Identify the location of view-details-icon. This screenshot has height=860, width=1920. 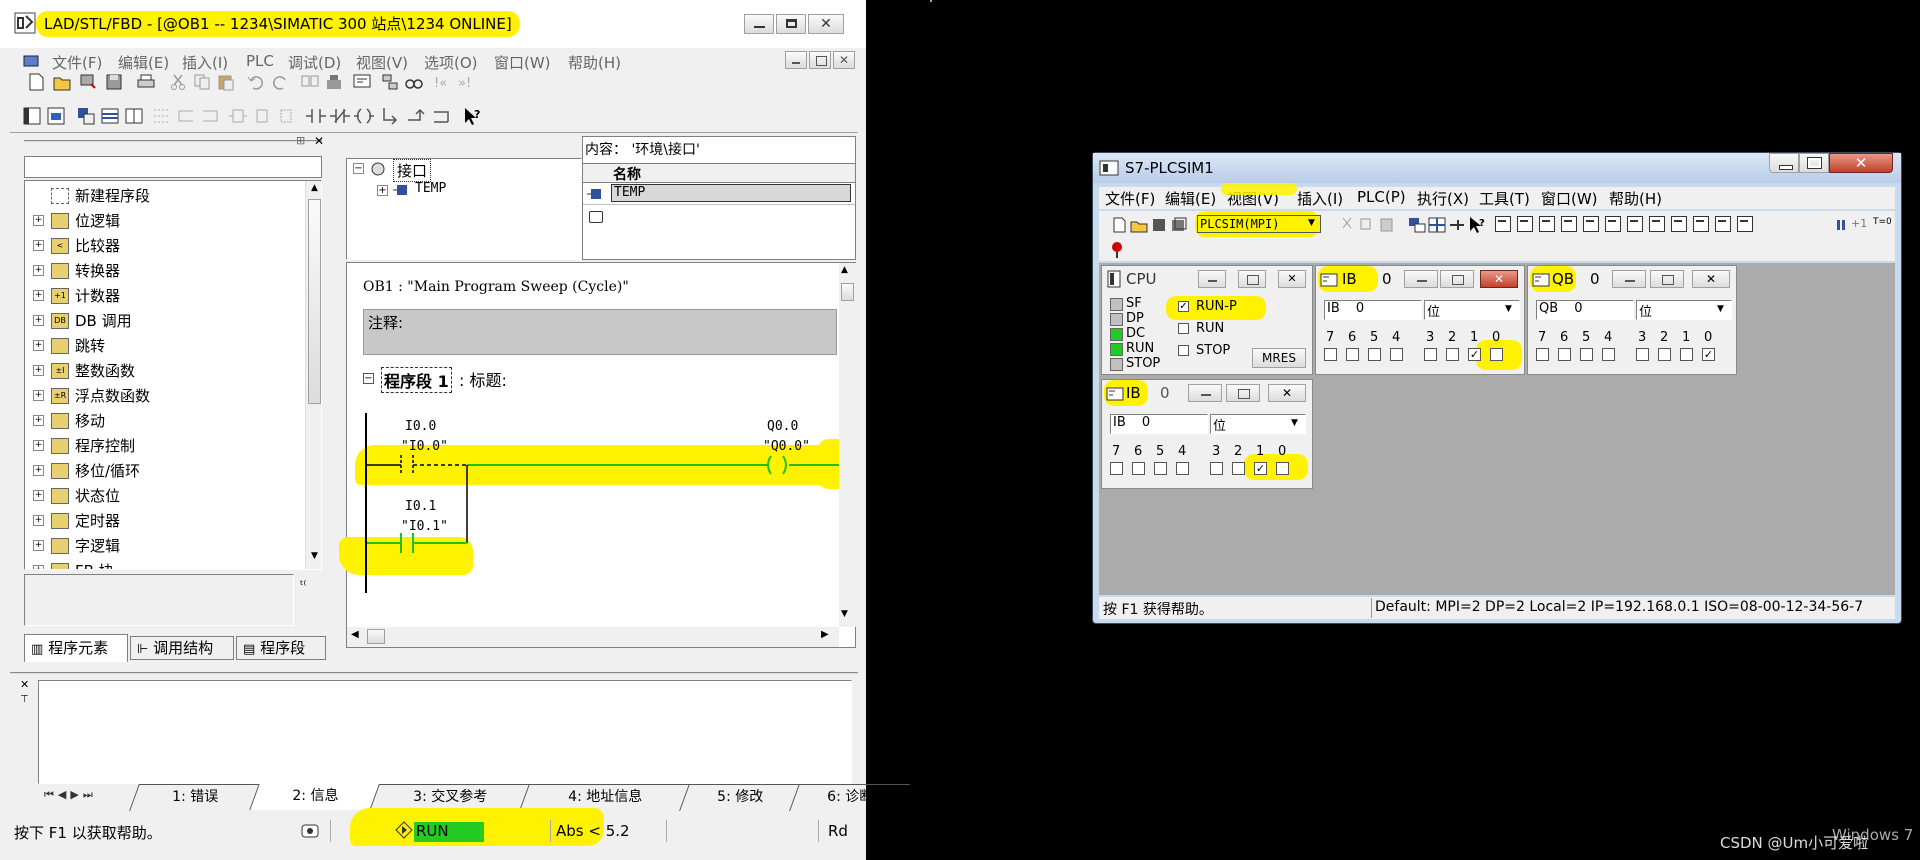
(56, 116).